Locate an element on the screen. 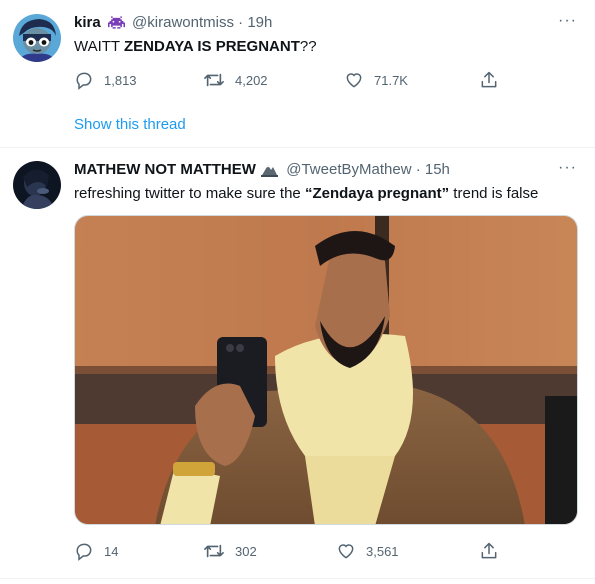 This screenshot has height=584, width=595. reply-button: 14 is located at coordinates (96, 551).